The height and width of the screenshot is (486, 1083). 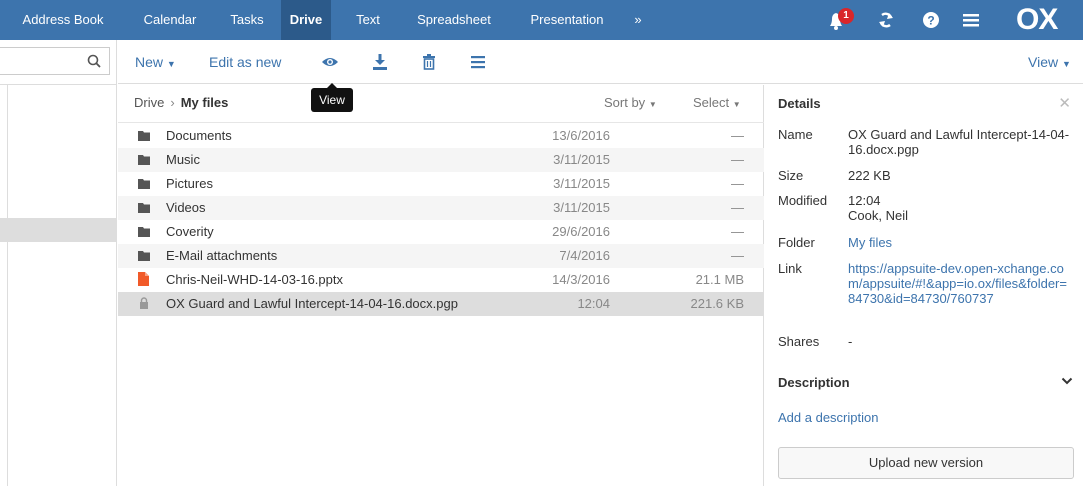 I want to click on search-icon, so click(x=94, y=61).